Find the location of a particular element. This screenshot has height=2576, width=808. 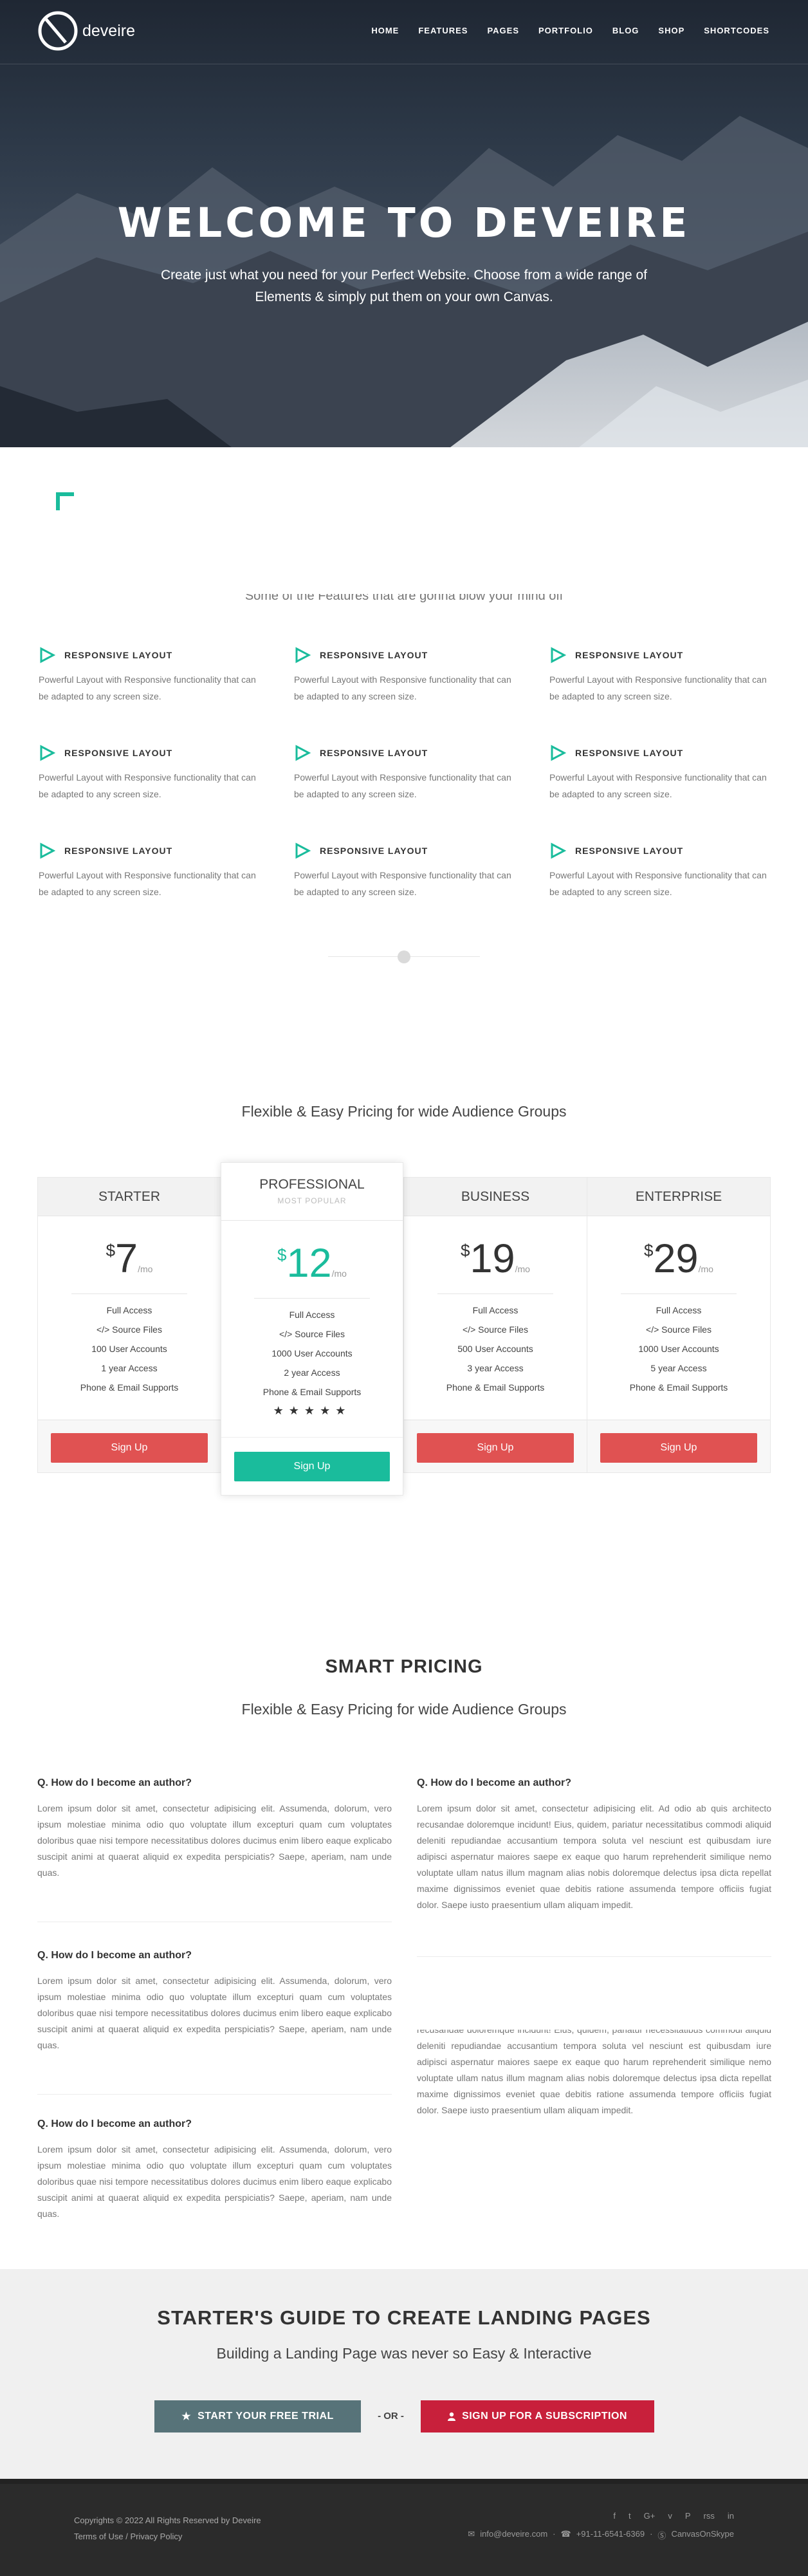

faq-section-title: SMART PRICING is located at coordinates (404, 1666).